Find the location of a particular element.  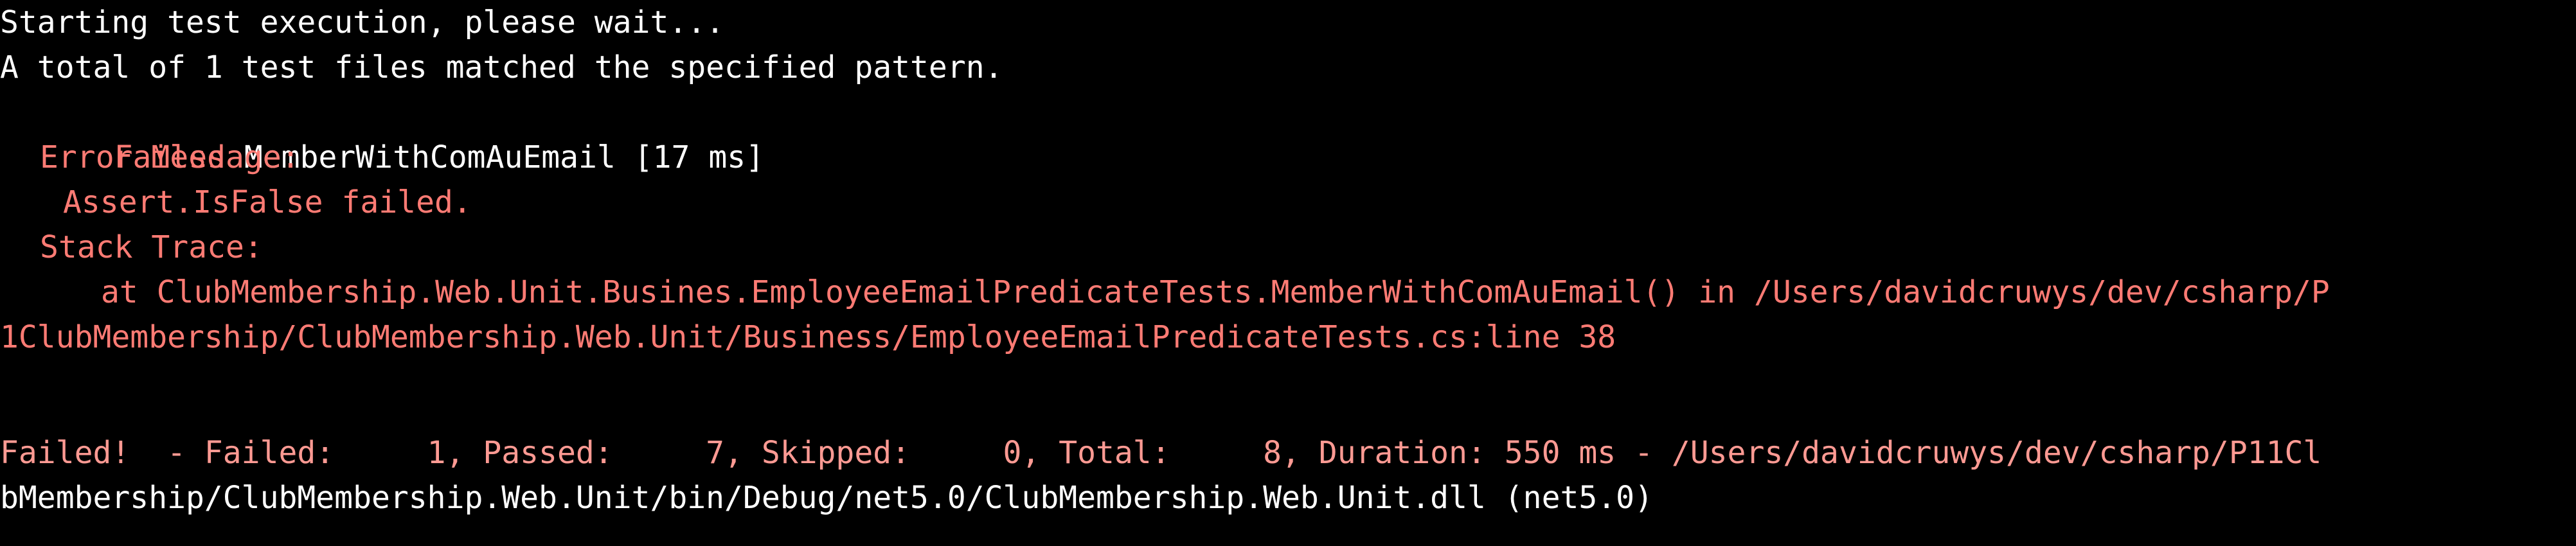

failed-test-line: Failed MemberWithComAuEmail [17 ms] is located at coordinates (402, 132).